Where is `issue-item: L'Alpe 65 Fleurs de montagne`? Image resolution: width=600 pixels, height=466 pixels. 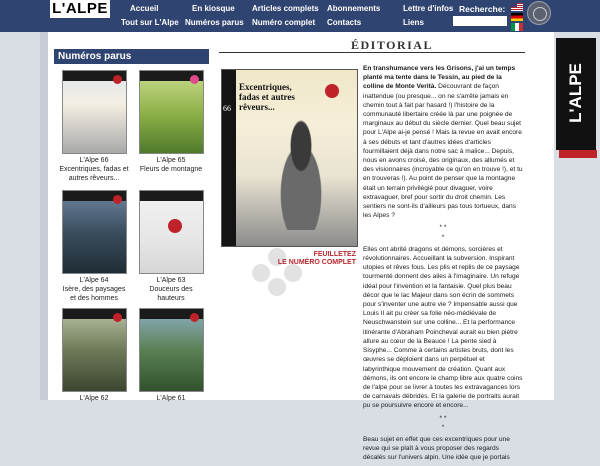
issue-item: L'Alpe 65 Fleurs de montagne is located at coordinates (171, 122).